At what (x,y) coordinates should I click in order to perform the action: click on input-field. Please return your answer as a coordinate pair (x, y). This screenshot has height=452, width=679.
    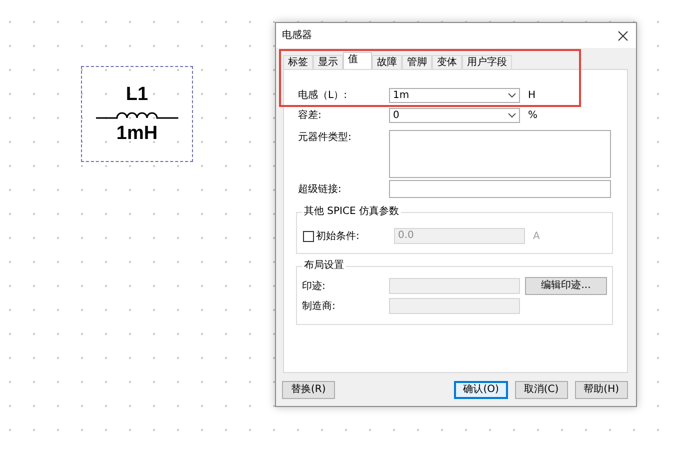
    Looking at the image, I should click on (500, 189).